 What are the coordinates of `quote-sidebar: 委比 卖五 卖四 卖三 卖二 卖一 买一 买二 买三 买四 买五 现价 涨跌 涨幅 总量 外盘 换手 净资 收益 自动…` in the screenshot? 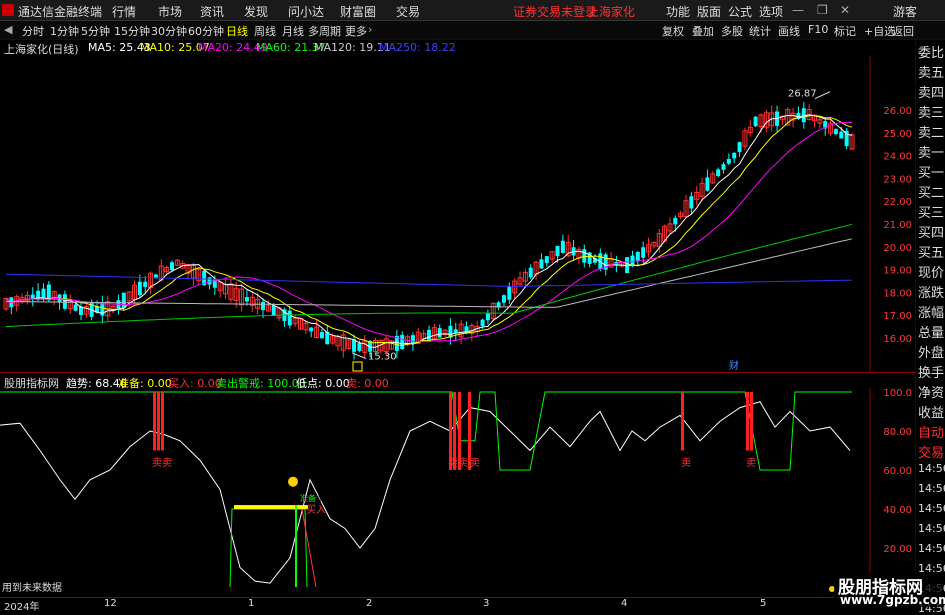 It's located at (930, 327).